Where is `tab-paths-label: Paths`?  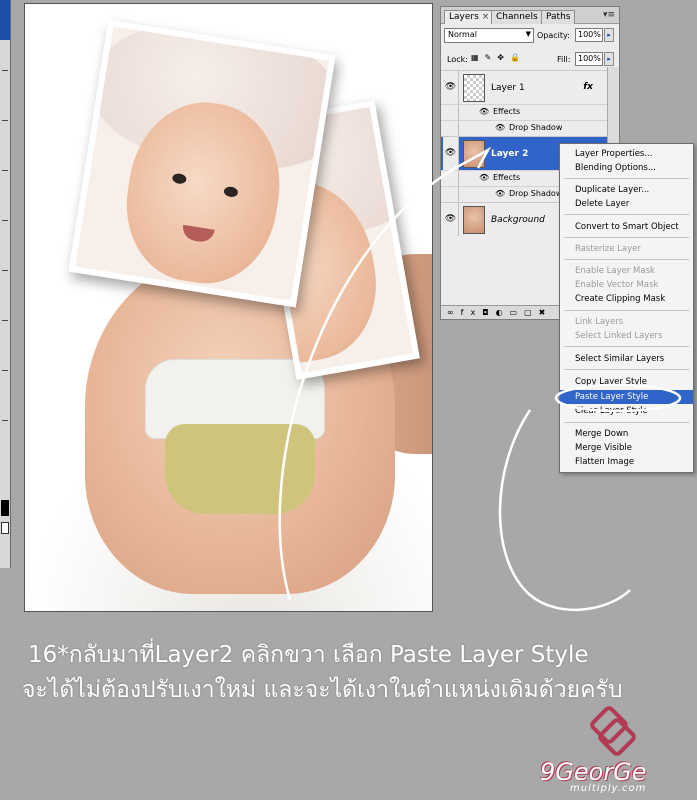 tab-paths-label: Paths is located at coordinates (558, 17).